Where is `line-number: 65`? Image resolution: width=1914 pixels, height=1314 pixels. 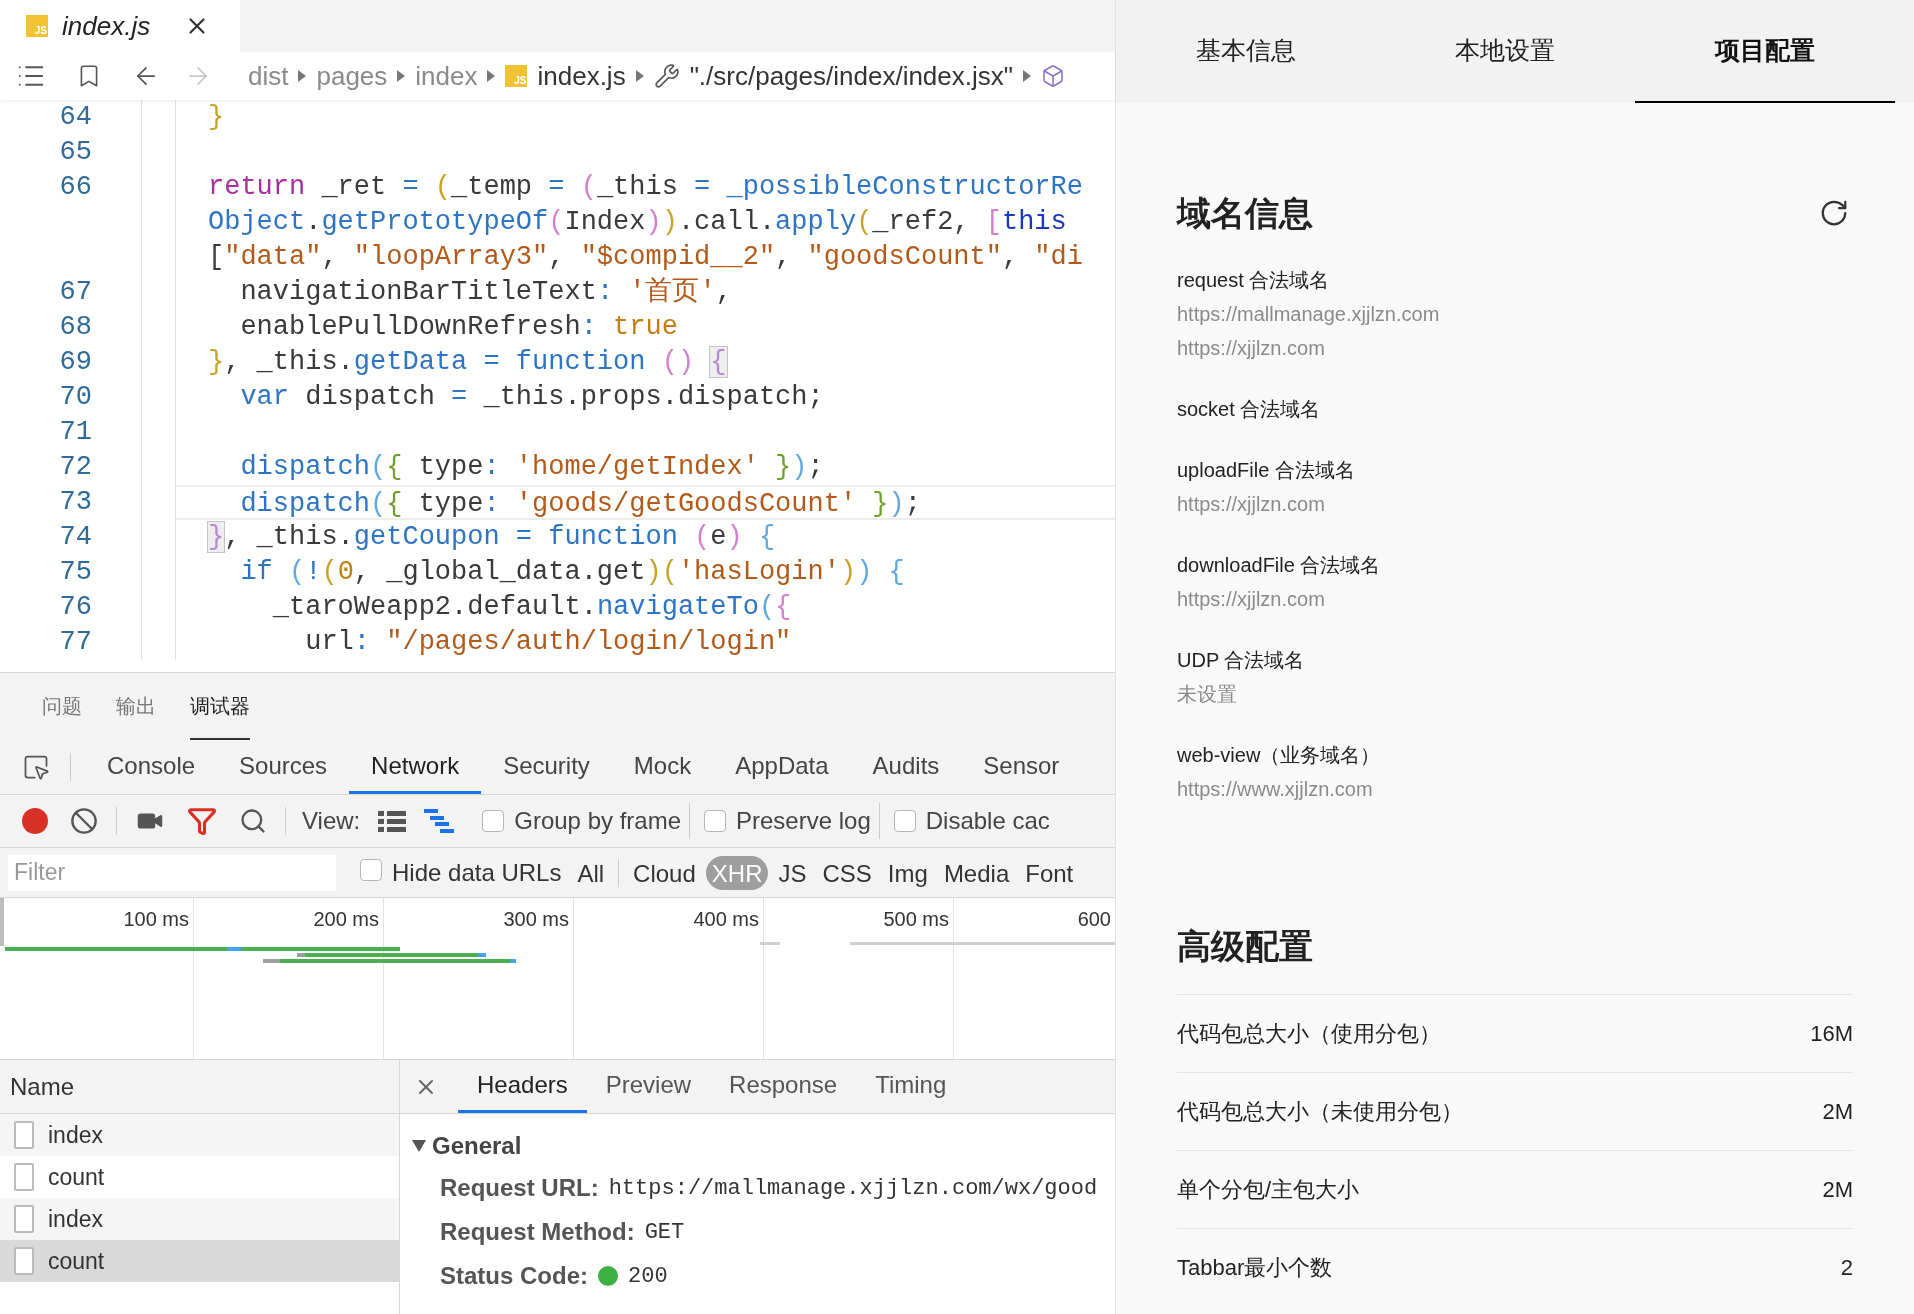
line-number: 65 is located at coordinates (75, 152).